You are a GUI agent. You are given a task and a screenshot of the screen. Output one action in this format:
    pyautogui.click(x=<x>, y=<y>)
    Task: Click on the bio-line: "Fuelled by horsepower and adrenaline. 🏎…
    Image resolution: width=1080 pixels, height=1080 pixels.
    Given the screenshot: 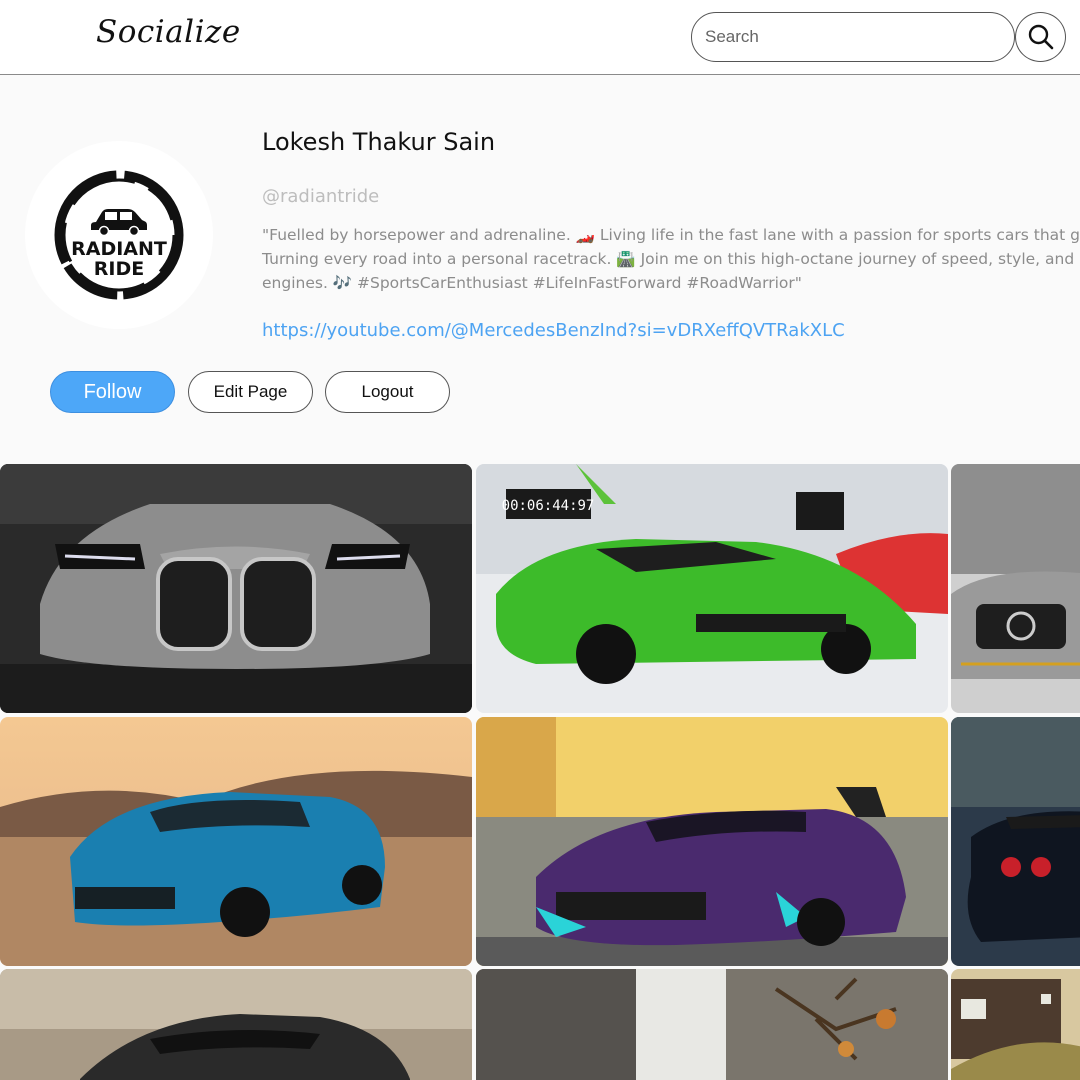 What is the action you would take?
    pyautogui.click(x=671, y=235)
    